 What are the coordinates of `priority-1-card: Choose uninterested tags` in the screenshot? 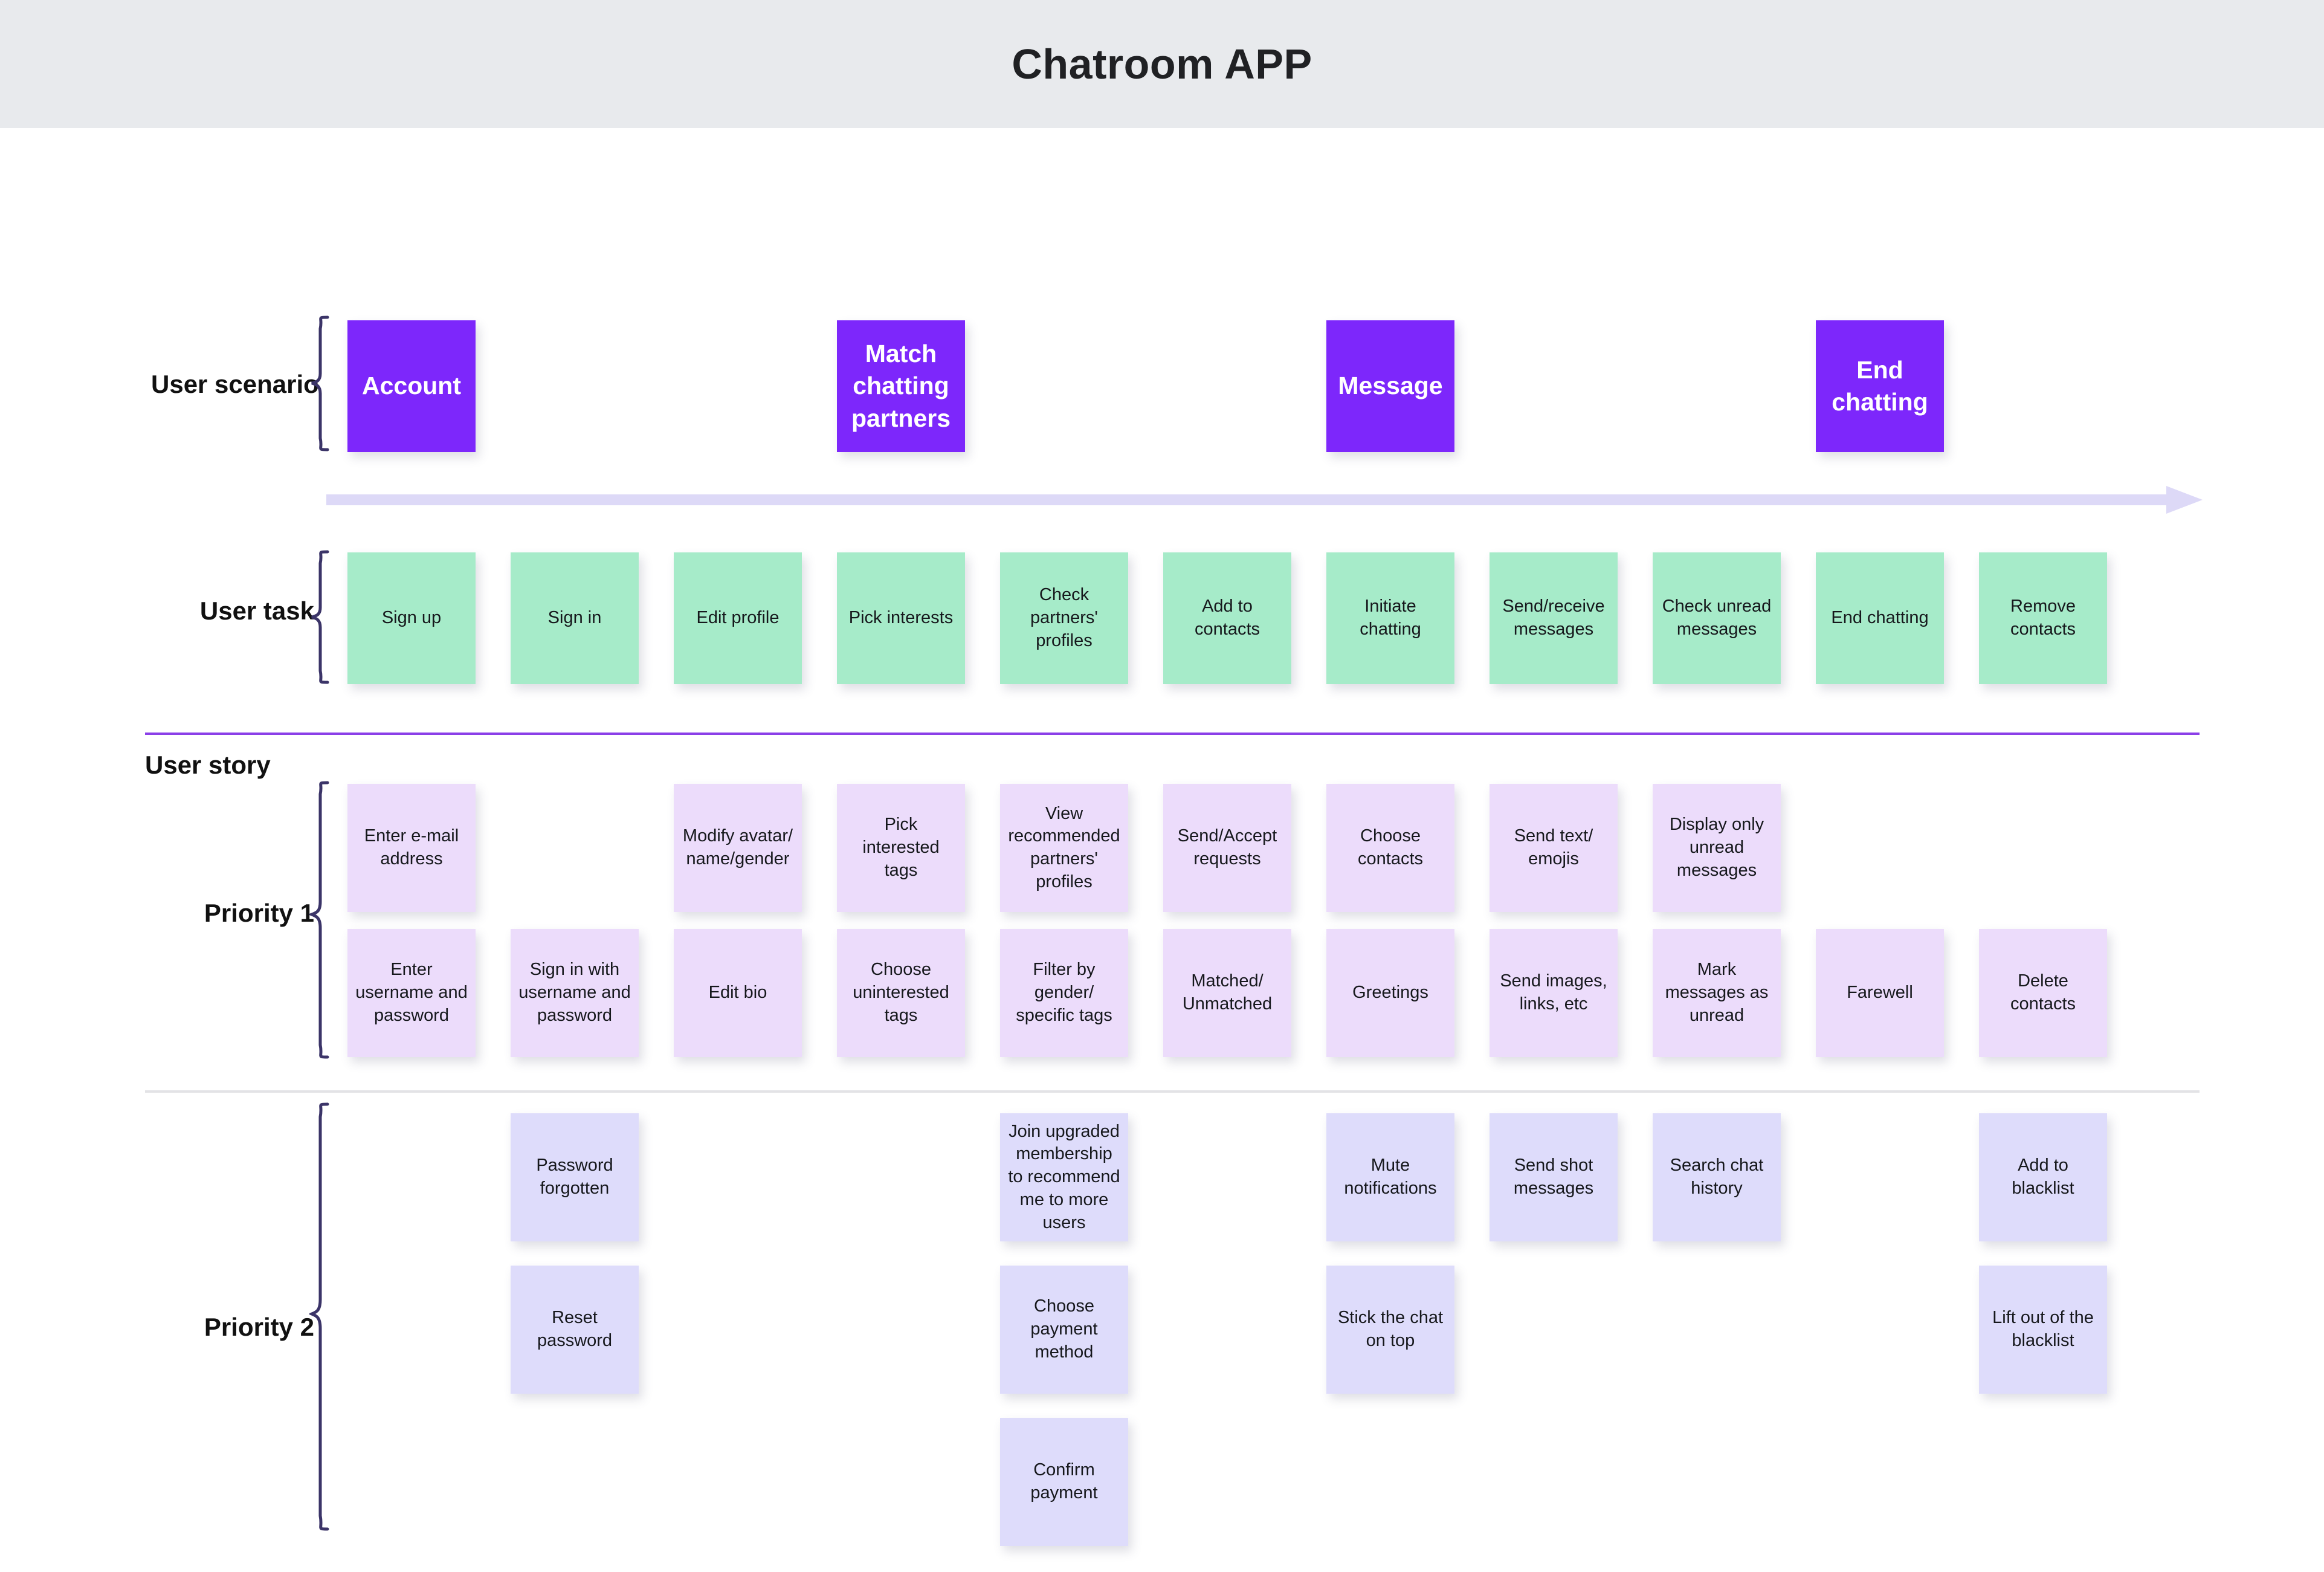 It's located at (901, 993).